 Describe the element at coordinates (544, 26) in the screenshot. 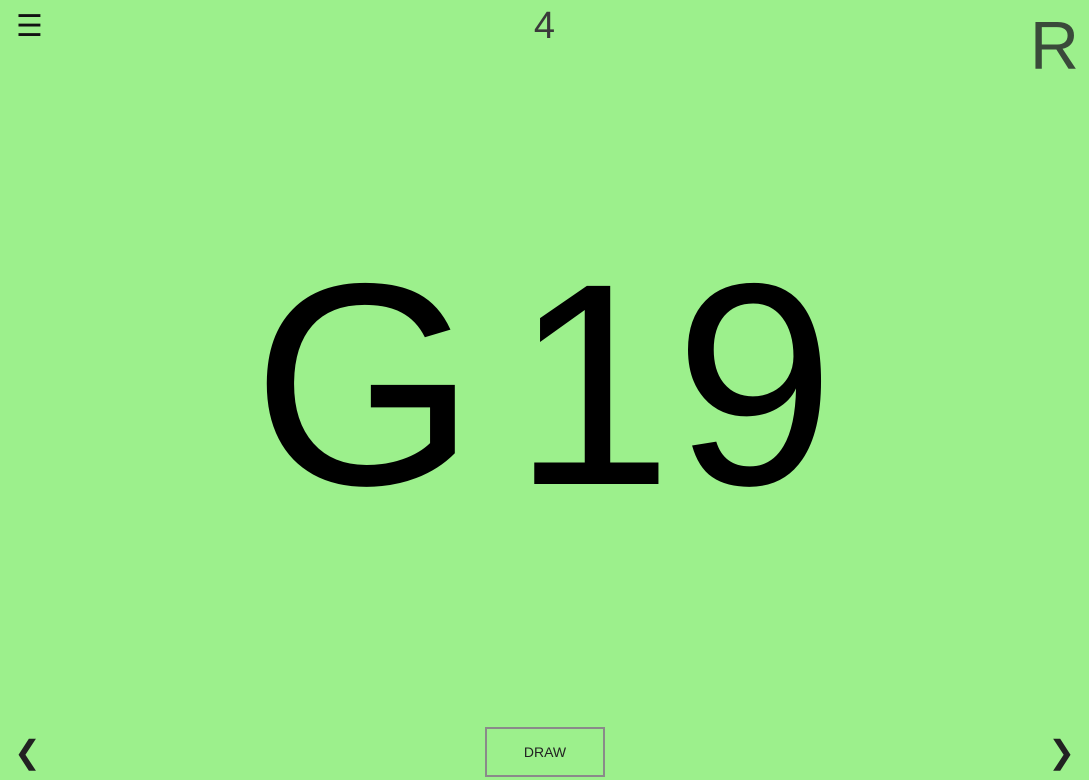

I see `draw-count: 4` at that location.